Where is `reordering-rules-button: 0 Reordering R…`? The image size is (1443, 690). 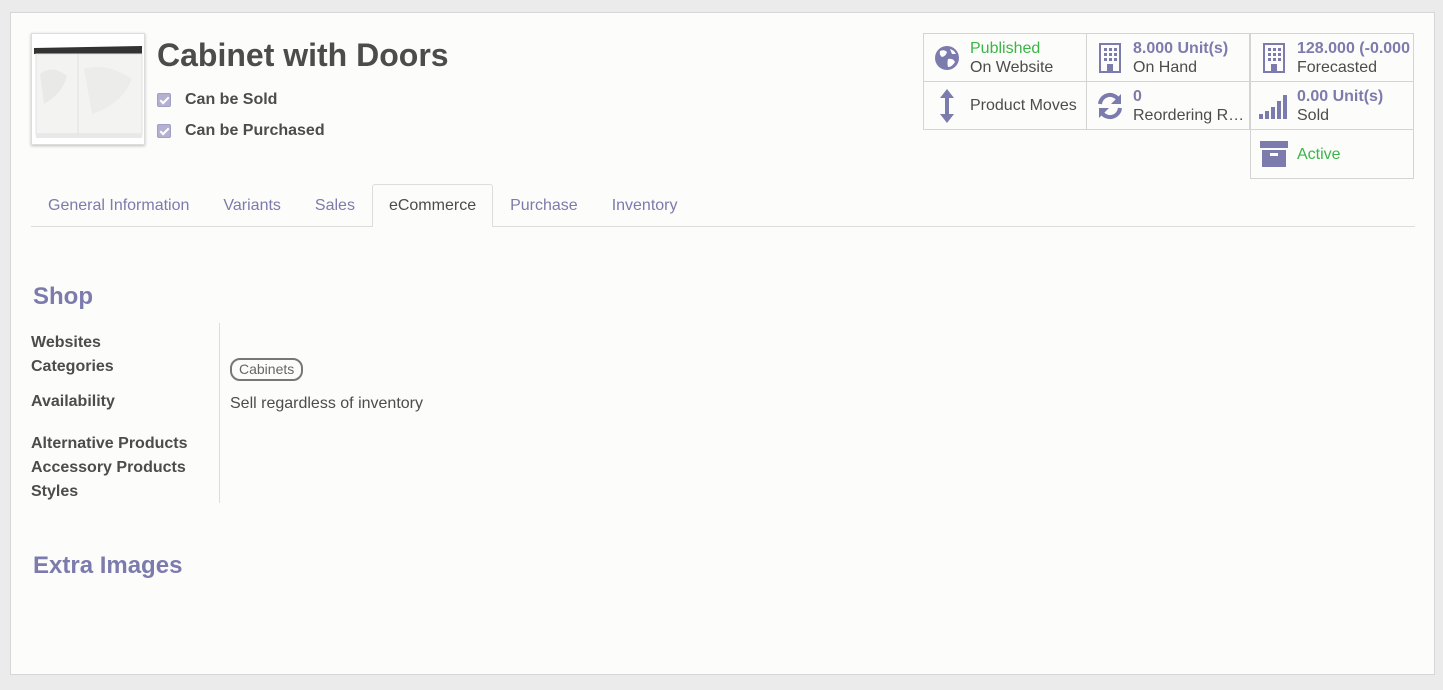
reordering-rules-button: 0 Reordering R… is located at coordinates (1168, 105).